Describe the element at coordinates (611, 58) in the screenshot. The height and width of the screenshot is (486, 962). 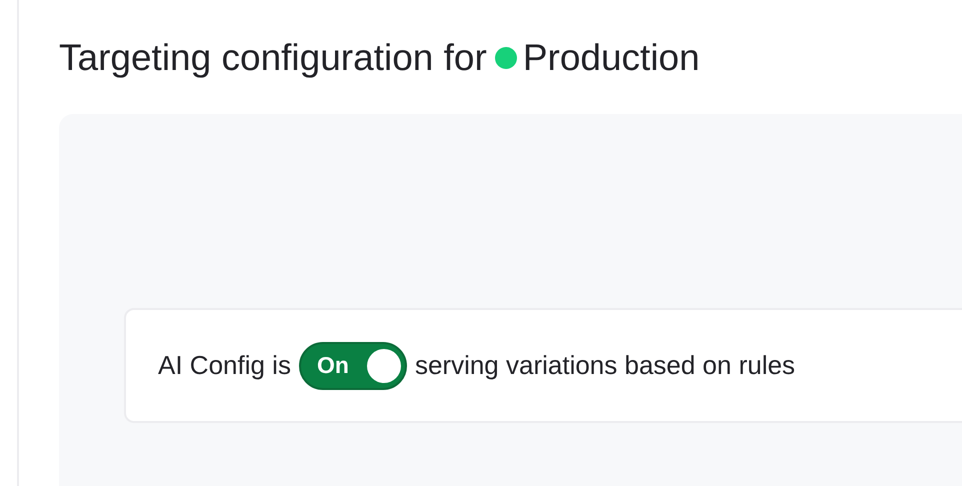
I see `environment-name: Production` at that location.